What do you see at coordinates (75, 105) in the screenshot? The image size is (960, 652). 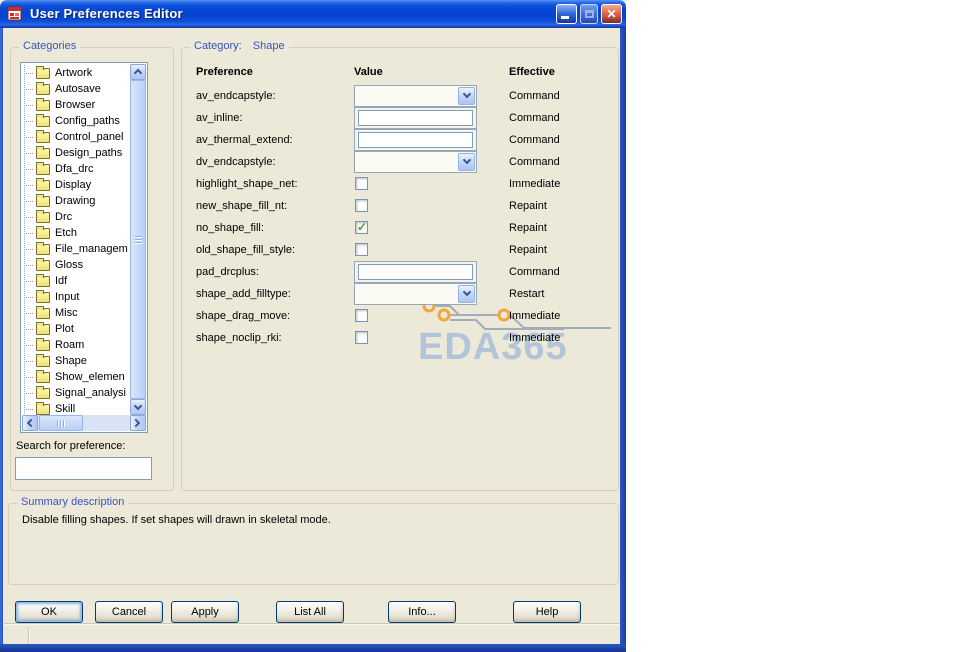 I see `tree-item-browser: Browser` at bounding box center [75, 105].